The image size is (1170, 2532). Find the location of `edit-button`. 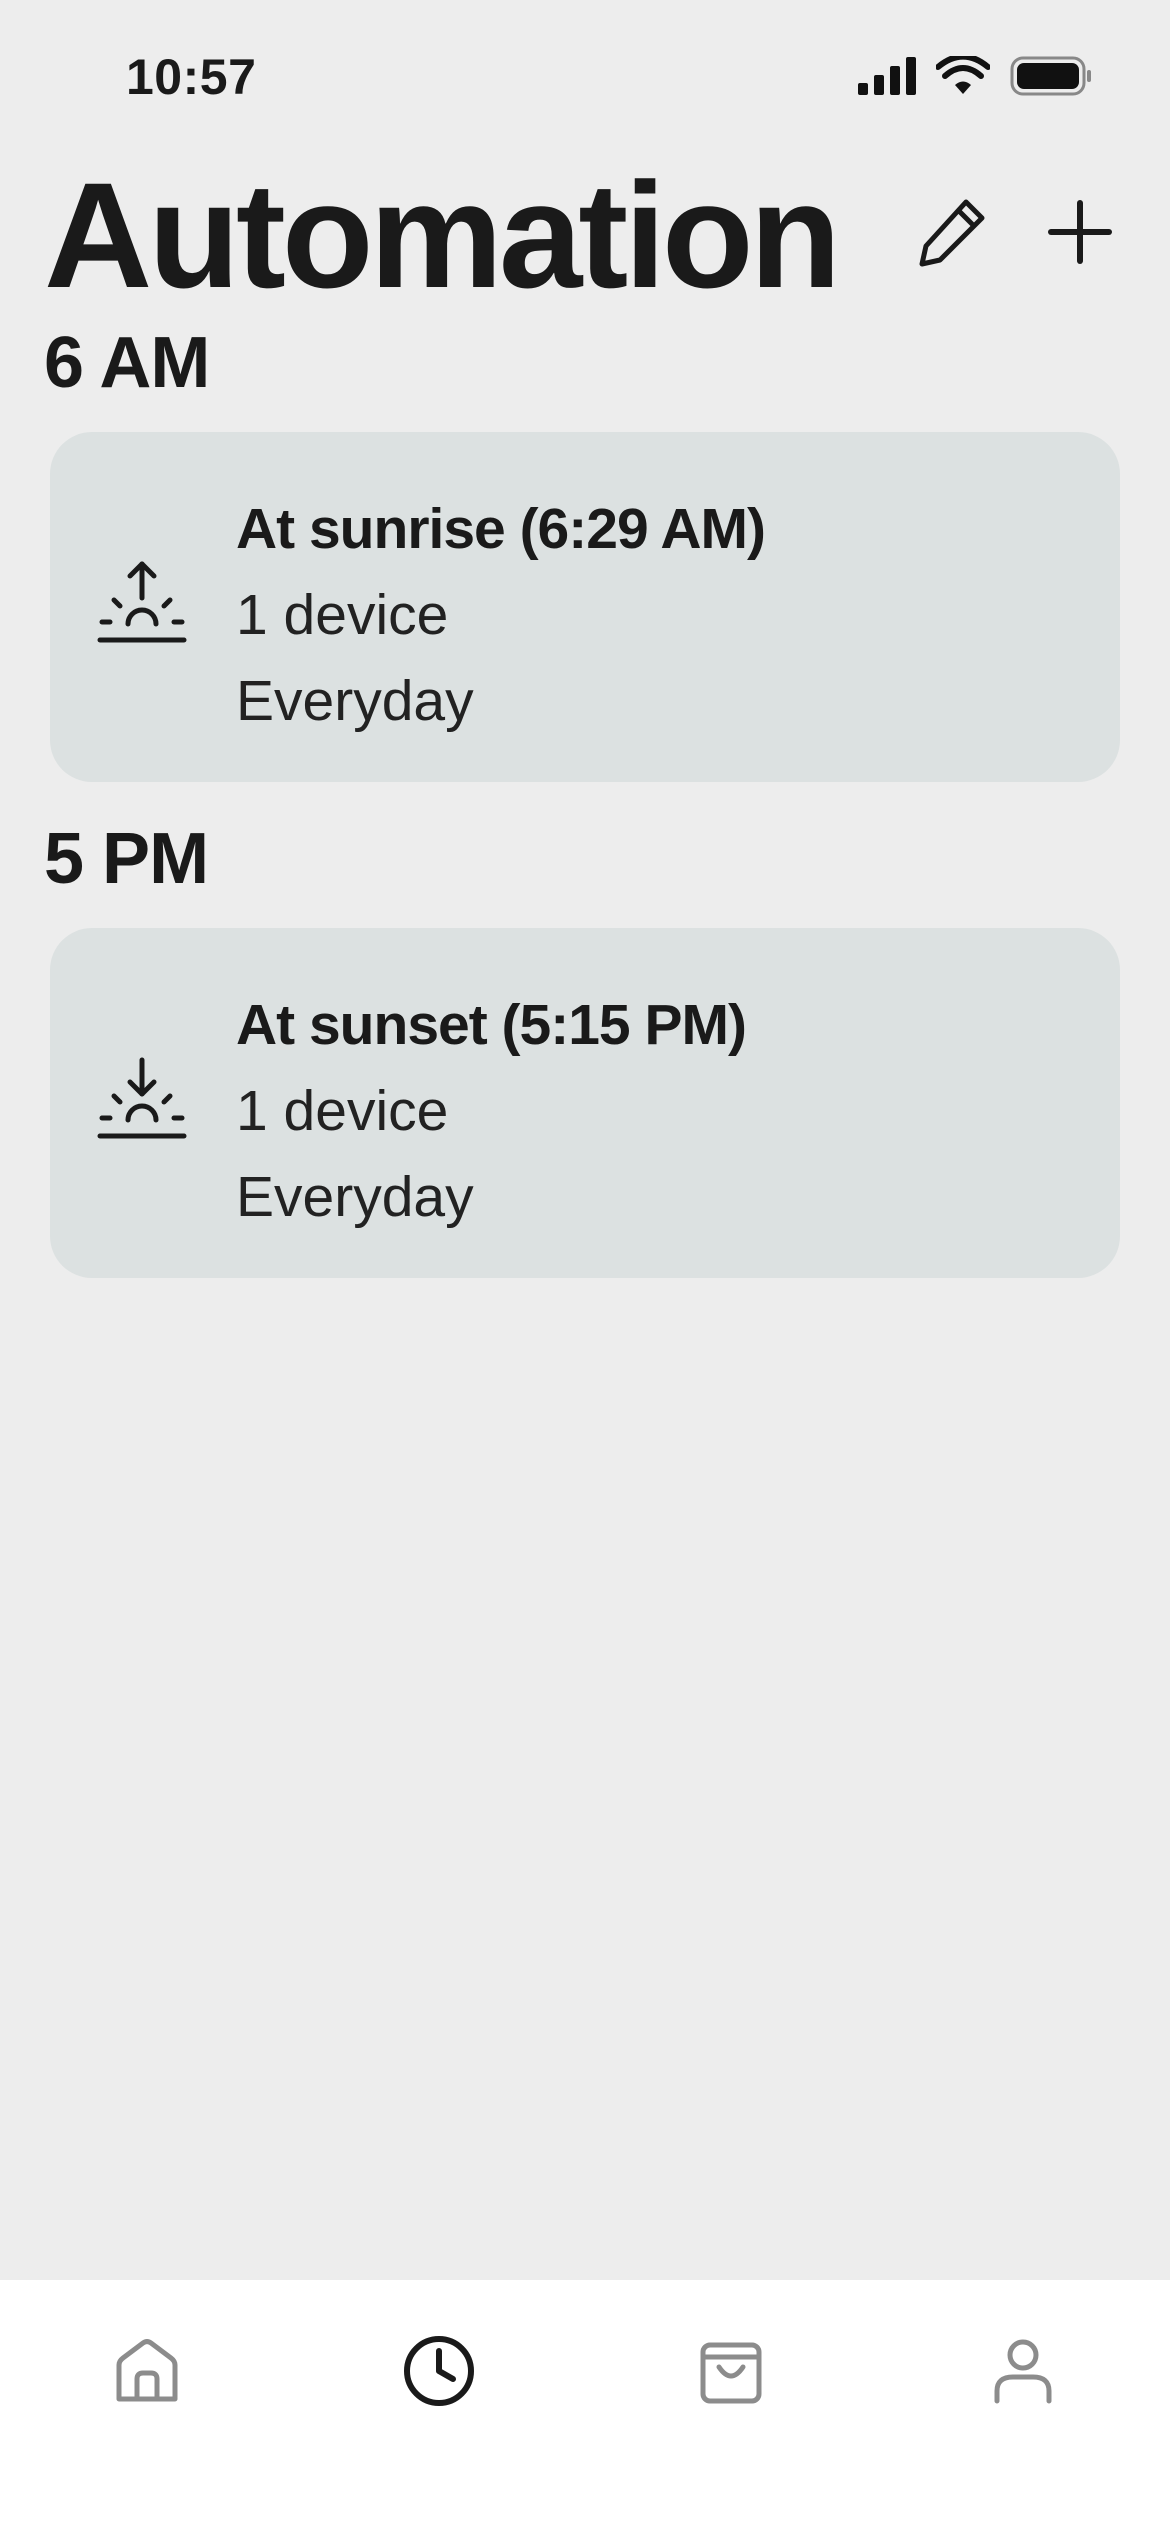

edit-button is located at coordinates (952, 232).